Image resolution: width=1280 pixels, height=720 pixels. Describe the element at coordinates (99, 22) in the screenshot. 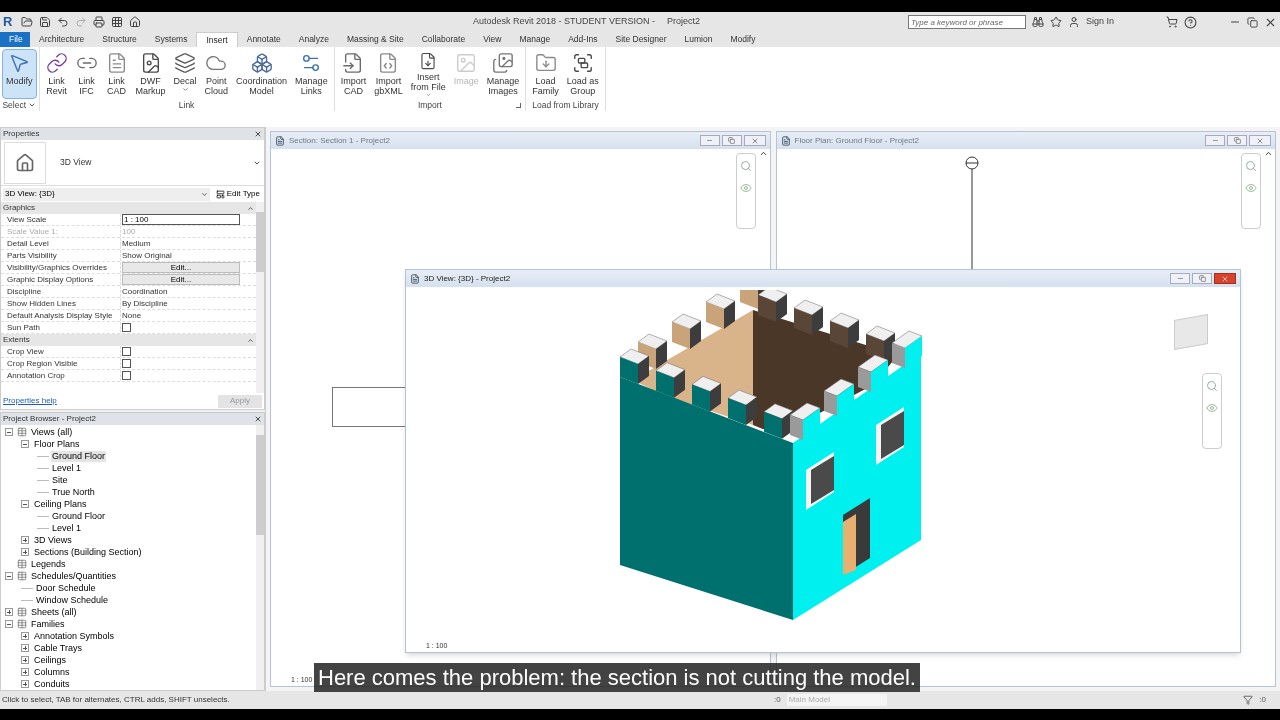

I see `print-icon` at that location.